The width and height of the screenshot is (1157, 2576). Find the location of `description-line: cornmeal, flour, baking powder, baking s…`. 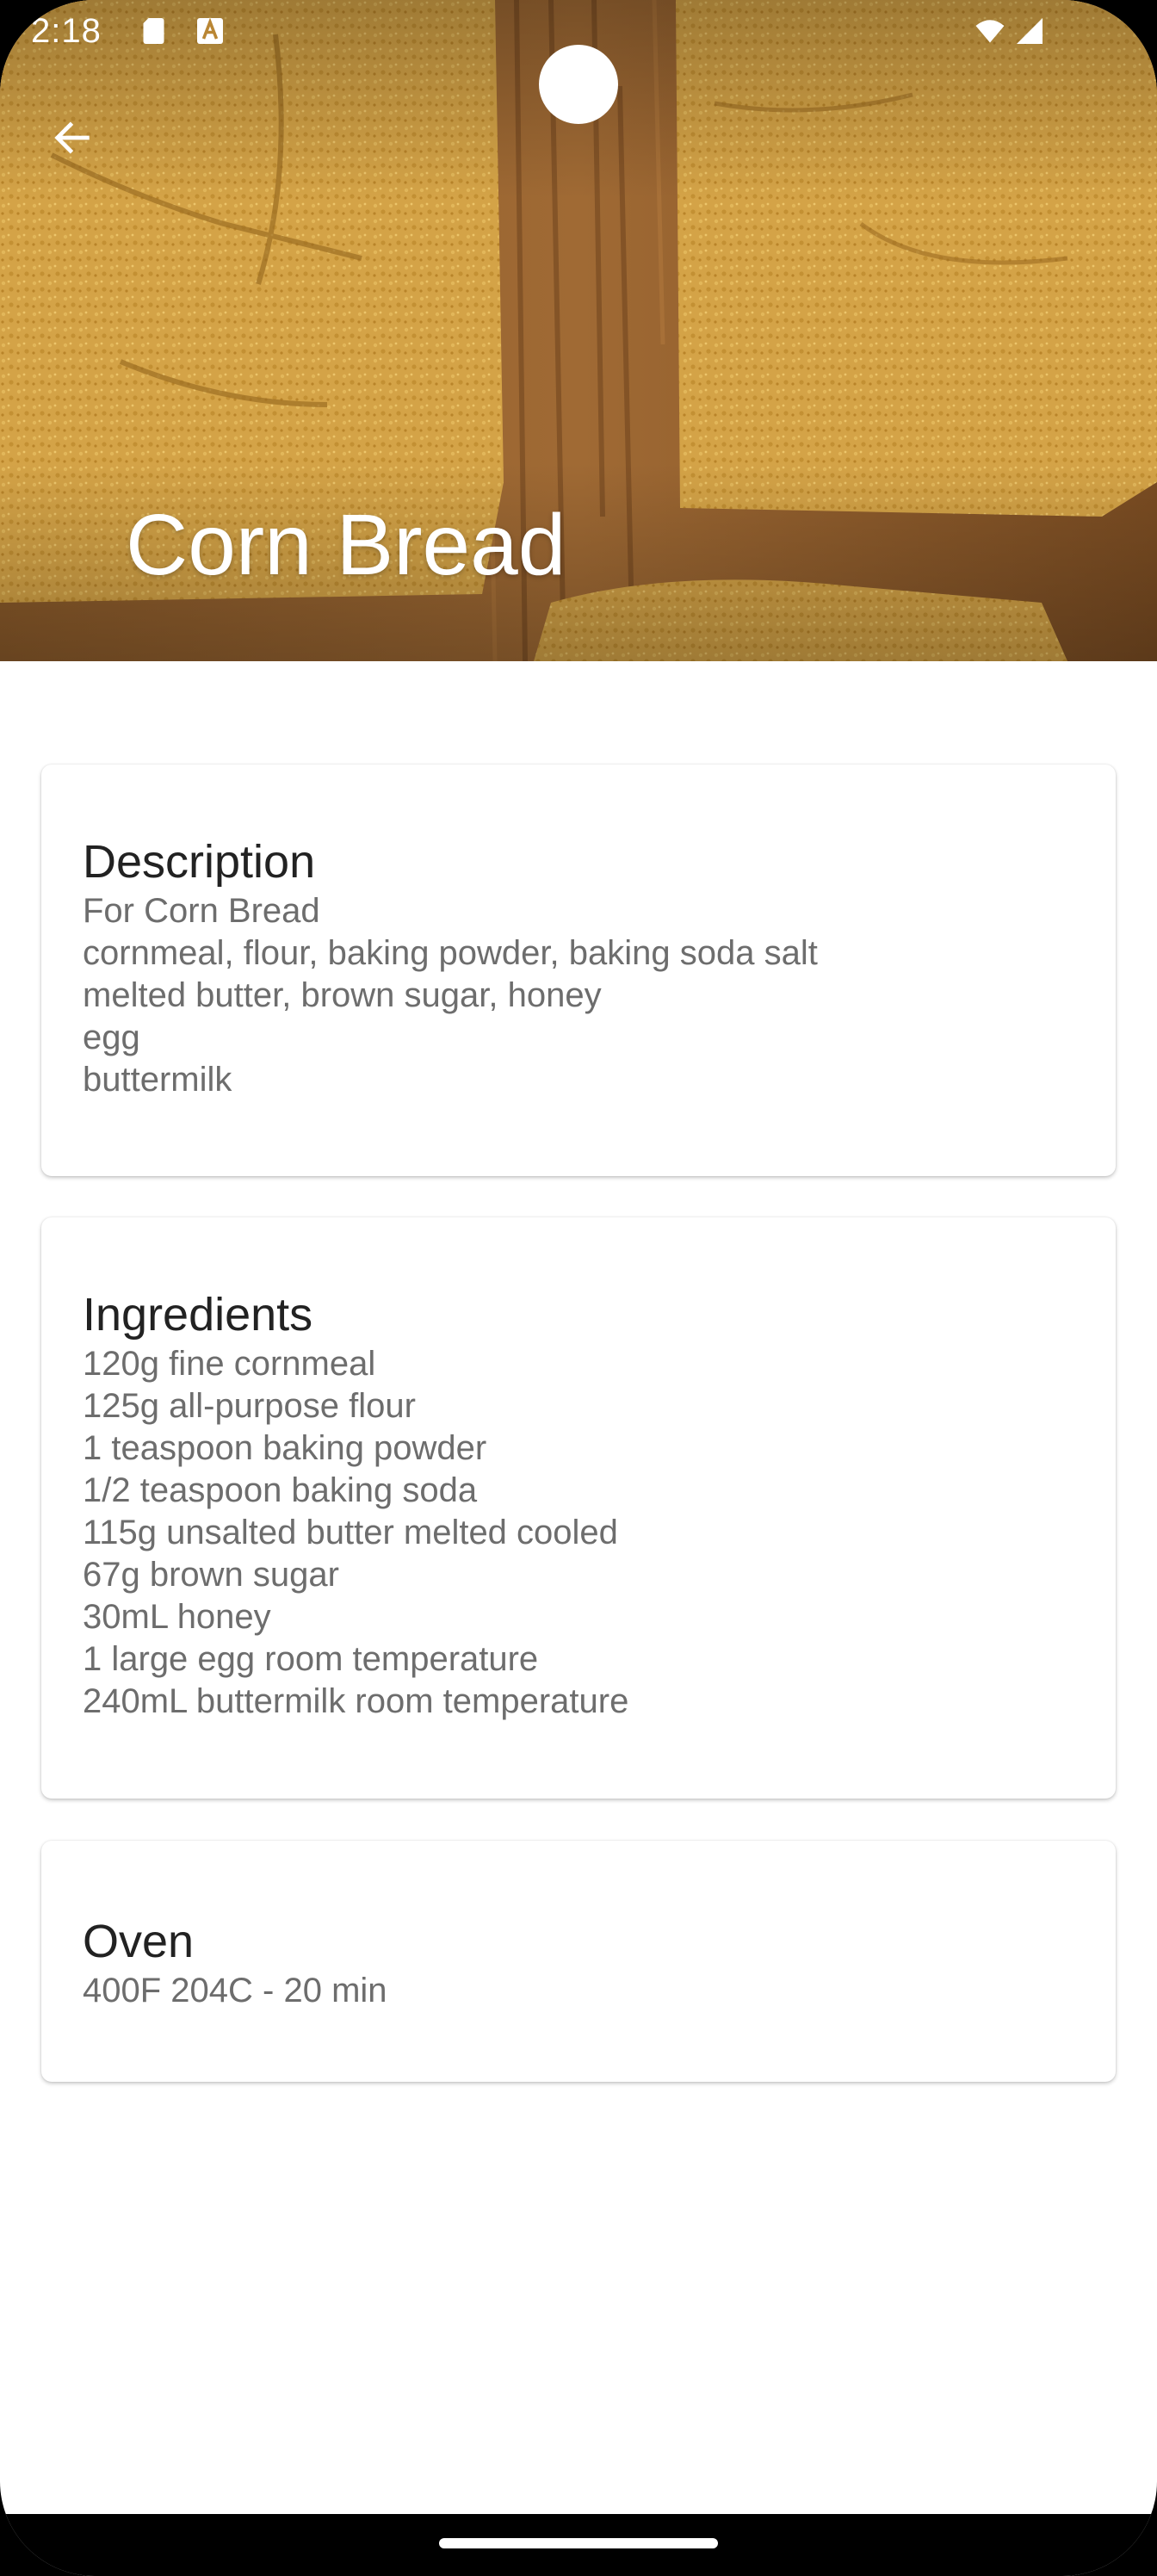

description-line: cornmeal, flour, baking powder, baking s… is located at coordinates (451, 953).